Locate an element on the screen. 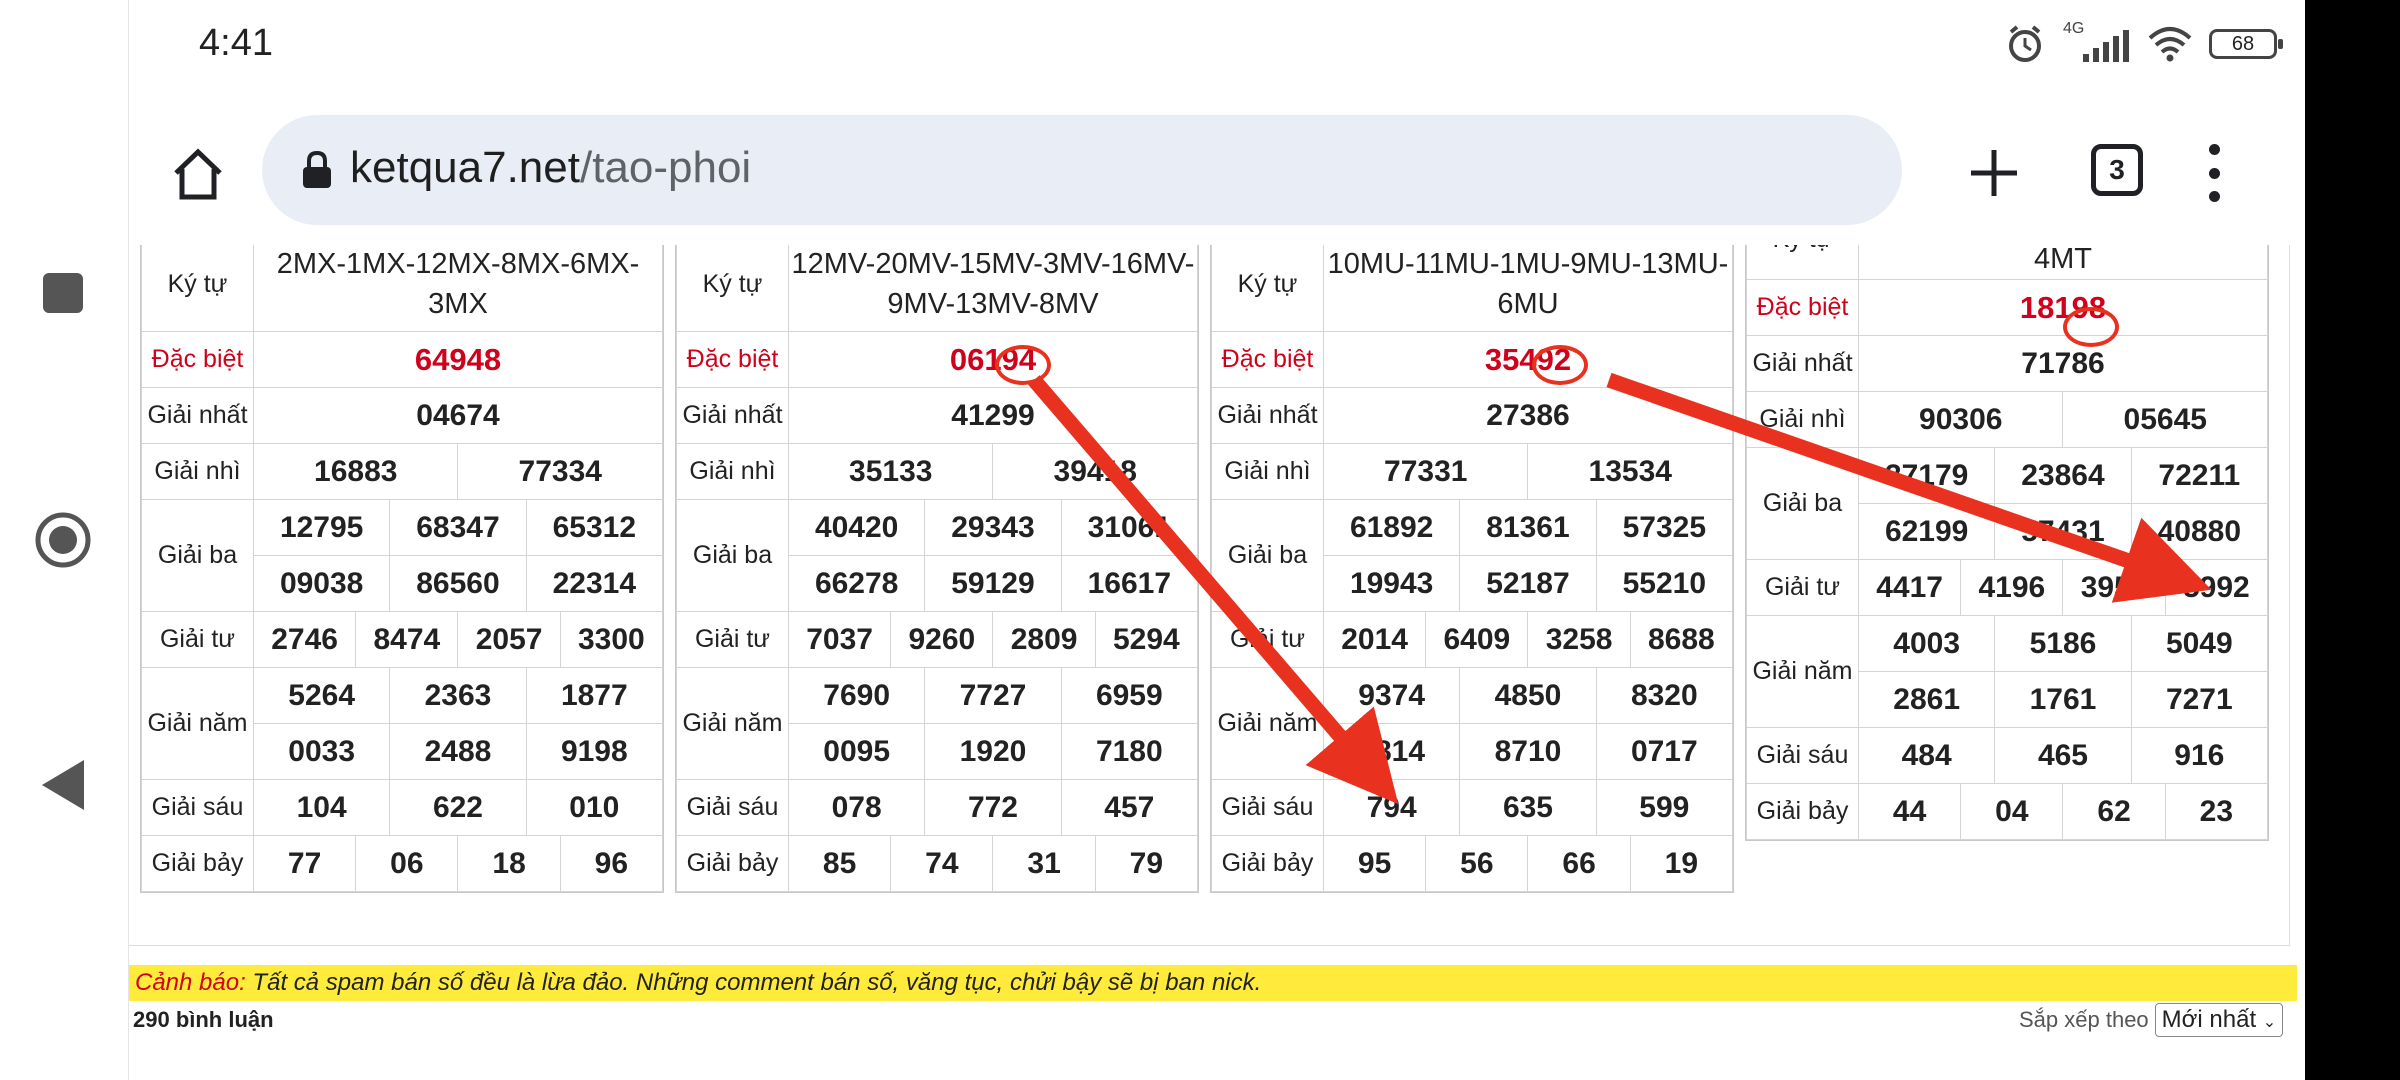  browser-home-button is located at coordinates (198, 173).